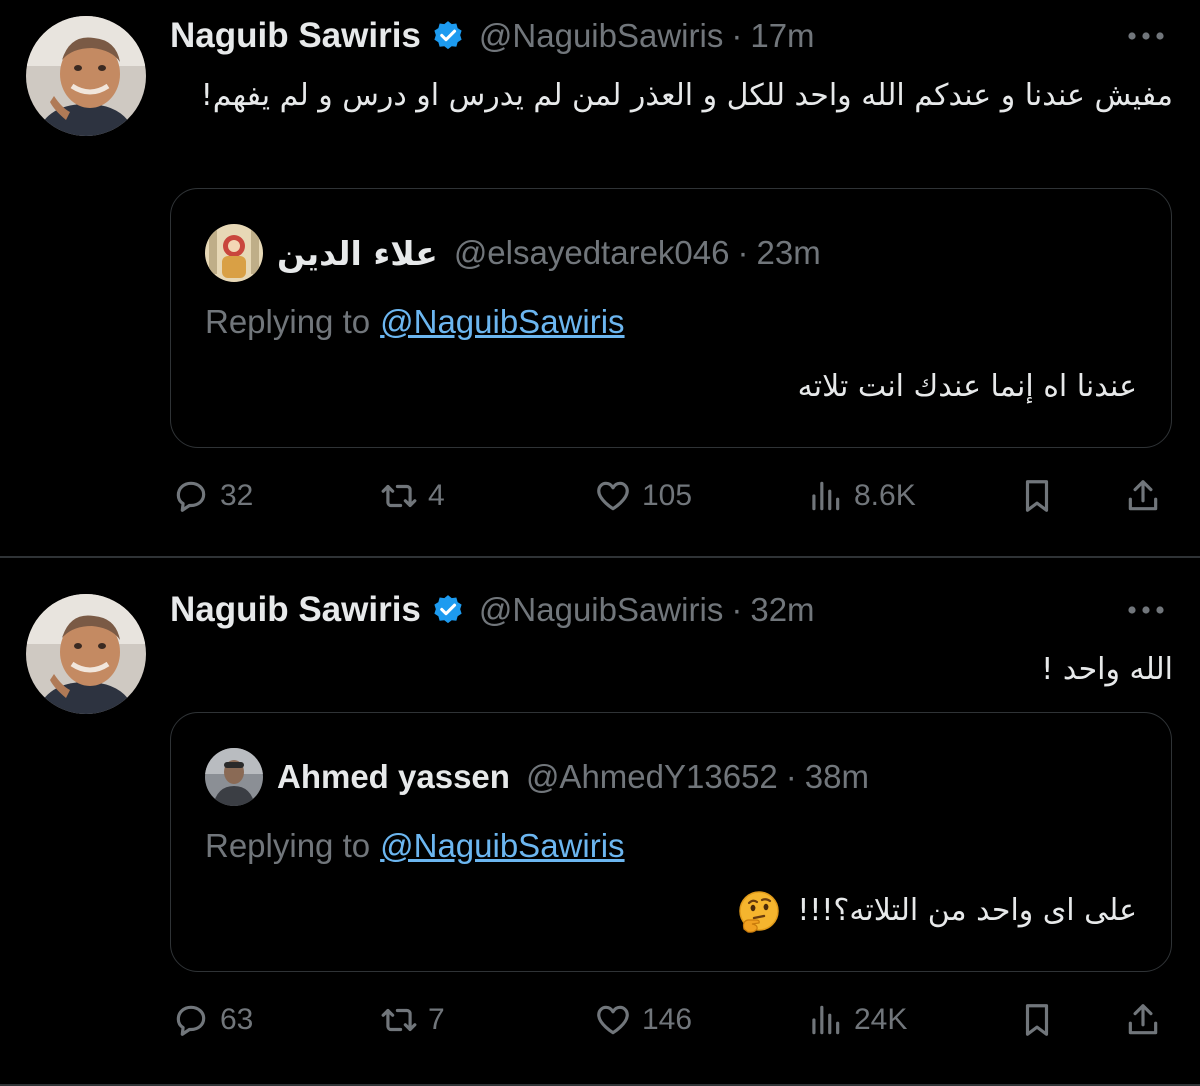 This screenshot has height=1086, width=1200. I want to click on quoted-timestamp: 23m, so click(788, 253).